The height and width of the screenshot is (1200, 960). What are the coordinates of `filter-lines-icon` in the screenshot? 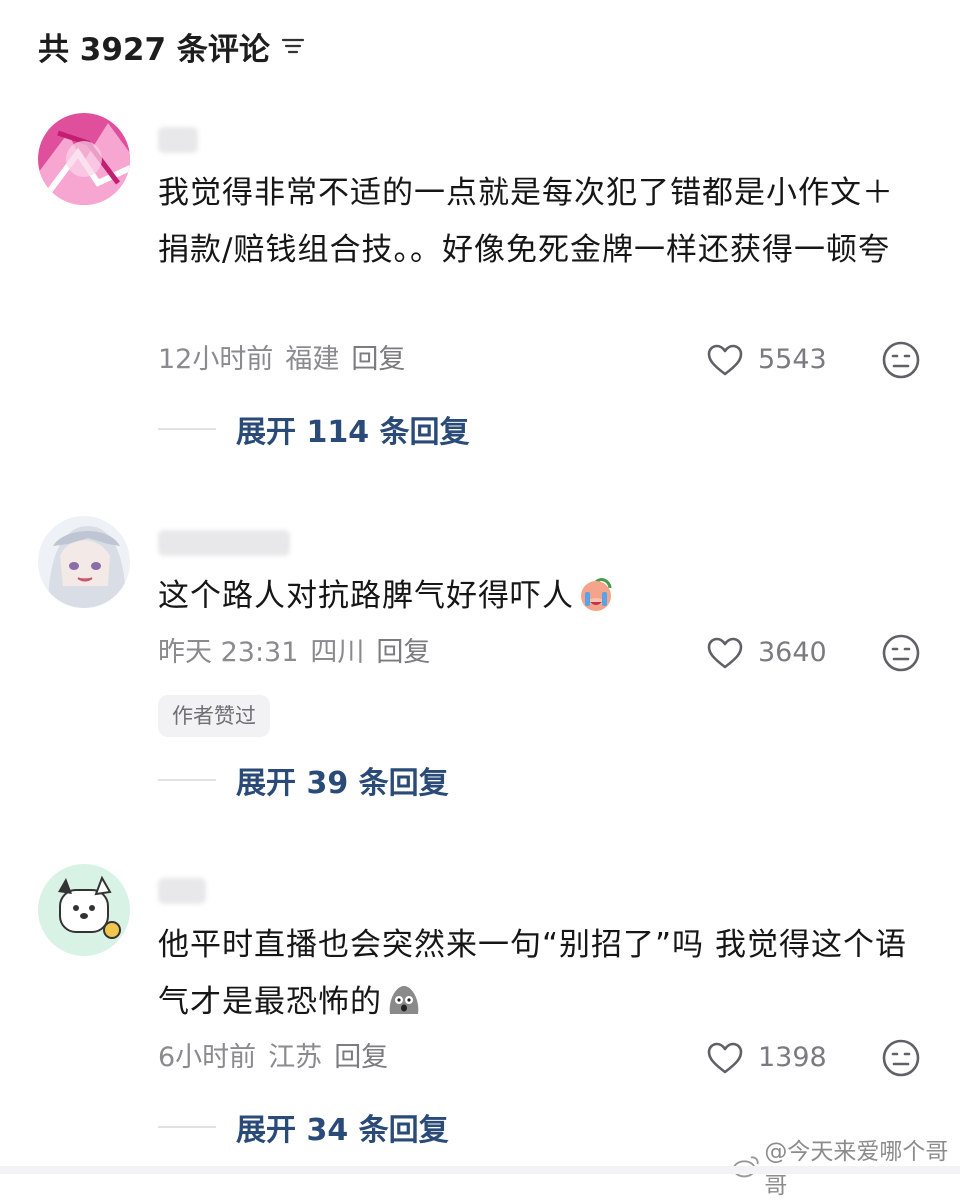 It's located at (293, 46).